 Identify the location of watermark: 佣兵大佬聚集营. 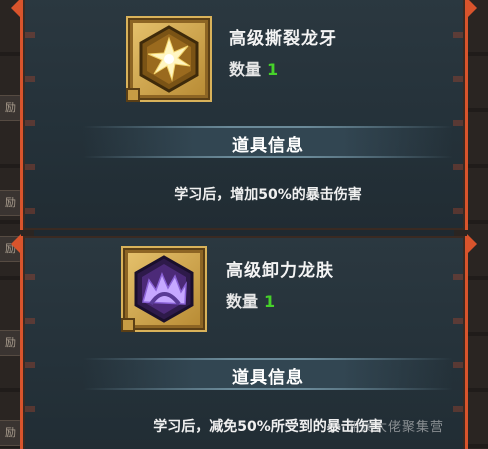
(394, 427).